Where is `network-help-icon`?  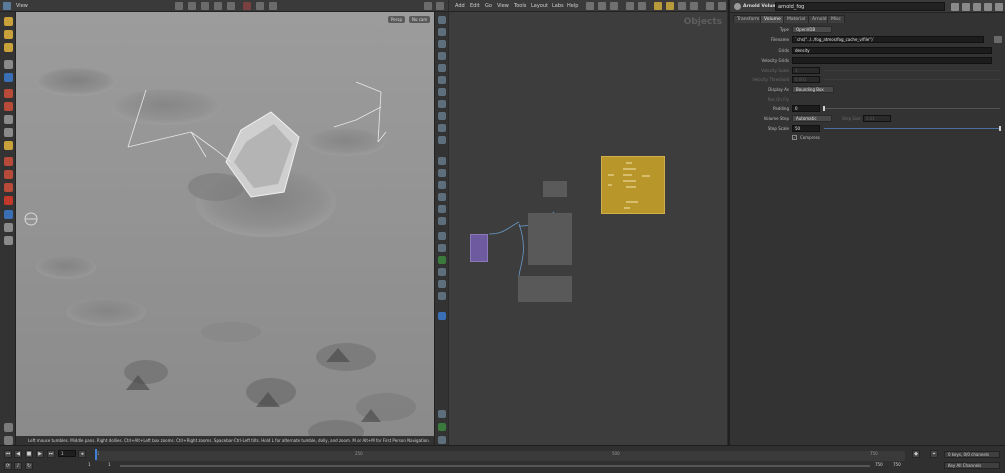 network-help-icon is located at coordinates (722, 6).